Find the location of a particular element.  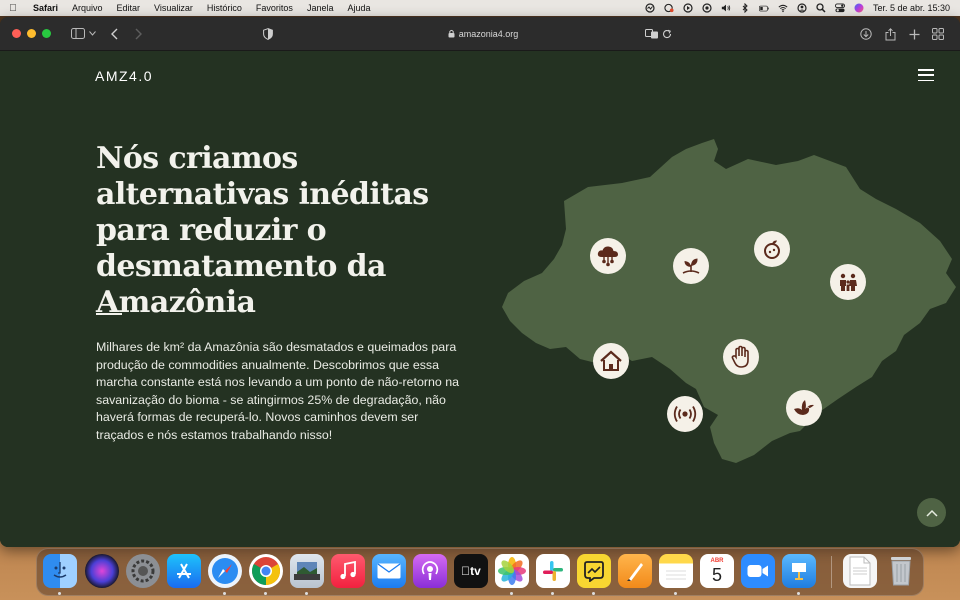

sidebar-toggle-icon is located at coordinates (78, 34).